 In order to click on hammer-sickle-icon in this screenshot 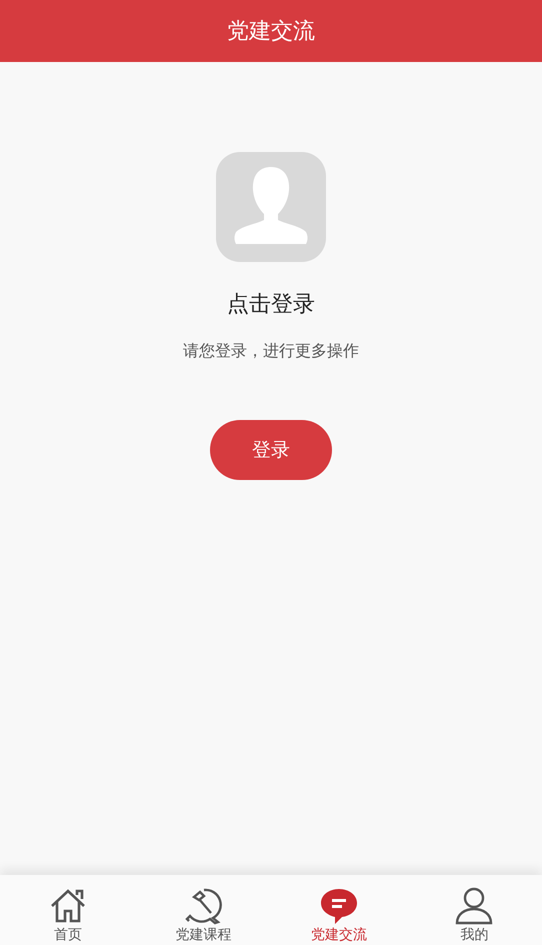, I will do `click(203, 906)`.